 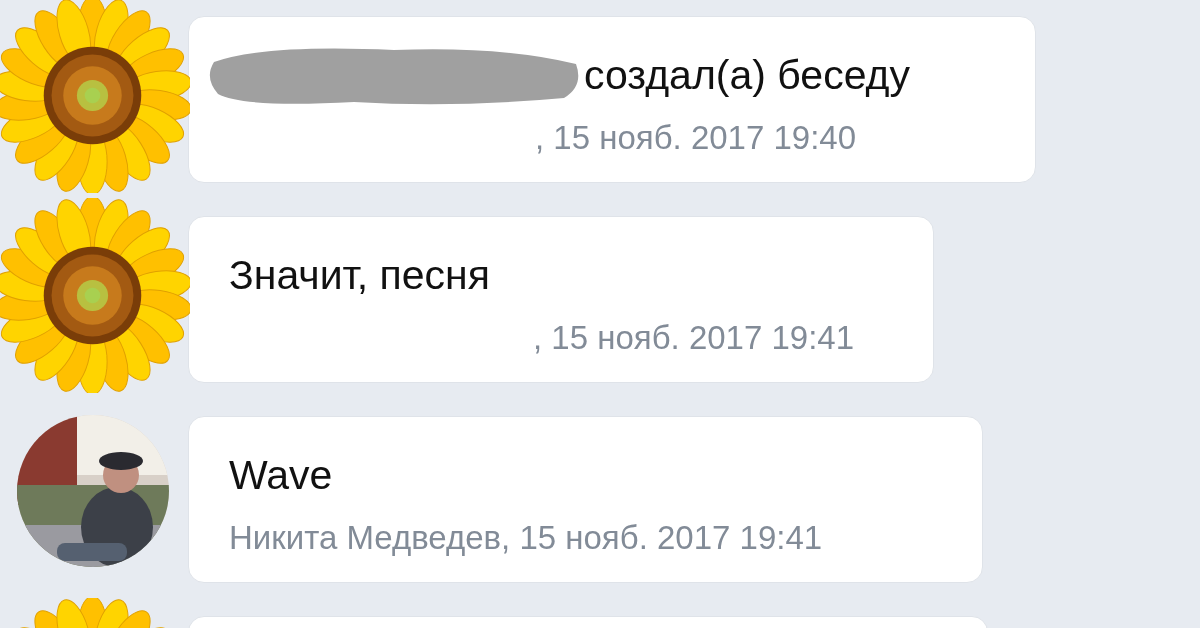 I want to click on message-meta: Никита Медведев, 15 нояб. 2017 19:41, so click(x=526, y=538).